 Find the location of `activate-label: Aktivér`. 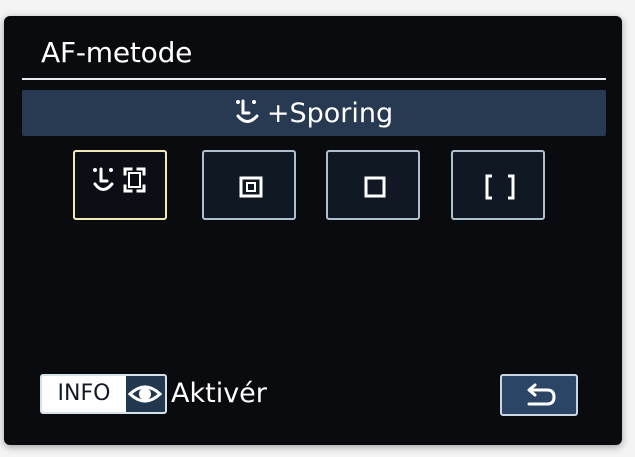

activate-label: Aktivér is located at coordinates (219, 393).